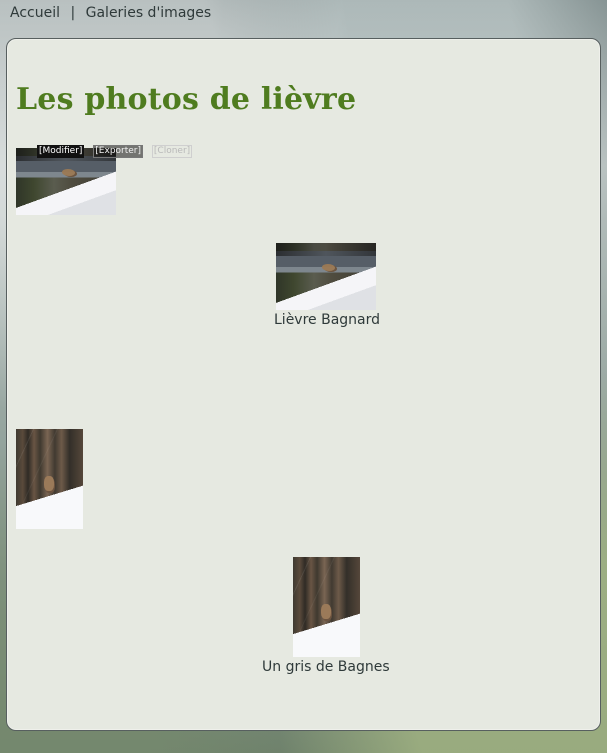  What do you see at coordinates (172, 151) in the screenshot?
I see `clone-button: [Cloner]` at bounding box center [172, 151].